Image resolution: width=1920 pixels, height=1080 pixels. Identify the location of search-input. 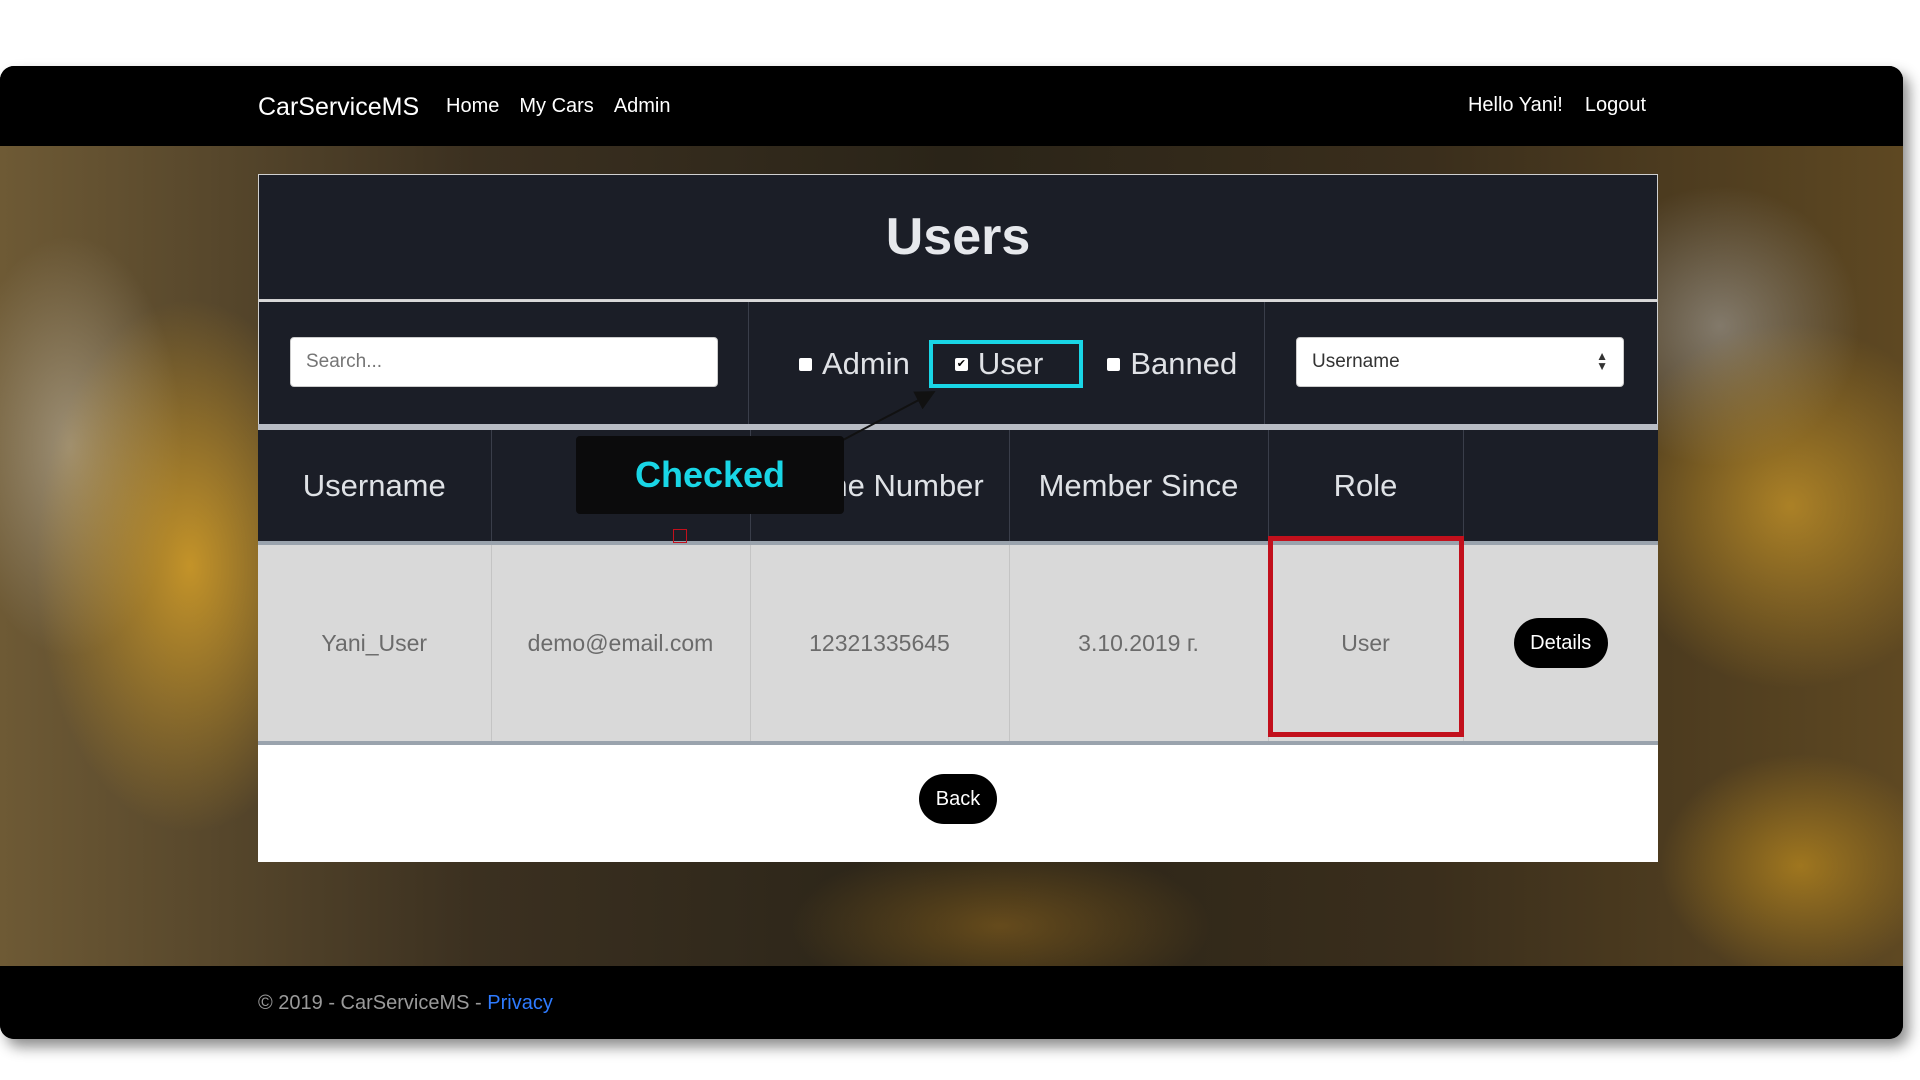
(504, 362).